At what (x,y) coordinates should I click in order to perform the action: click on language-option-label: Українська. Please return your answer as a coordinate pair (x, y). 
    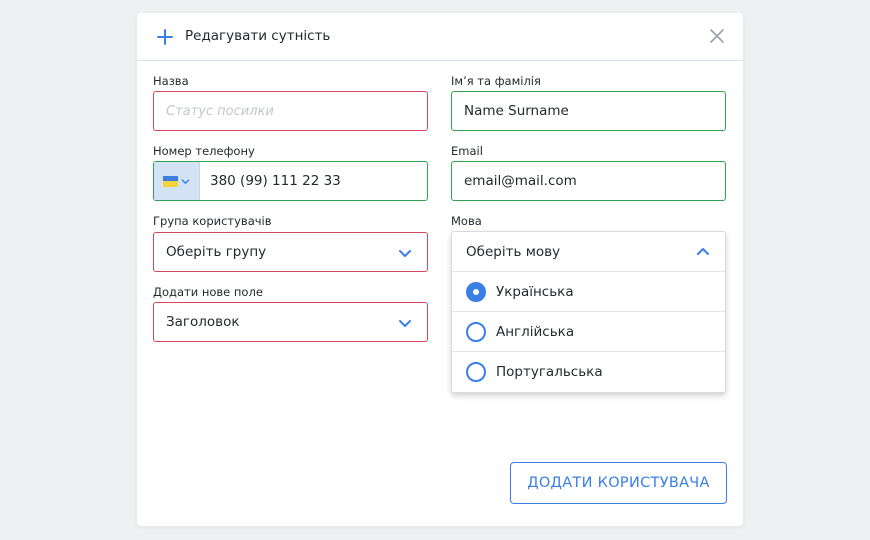
    Looking at the image, I should click on (535, 292).